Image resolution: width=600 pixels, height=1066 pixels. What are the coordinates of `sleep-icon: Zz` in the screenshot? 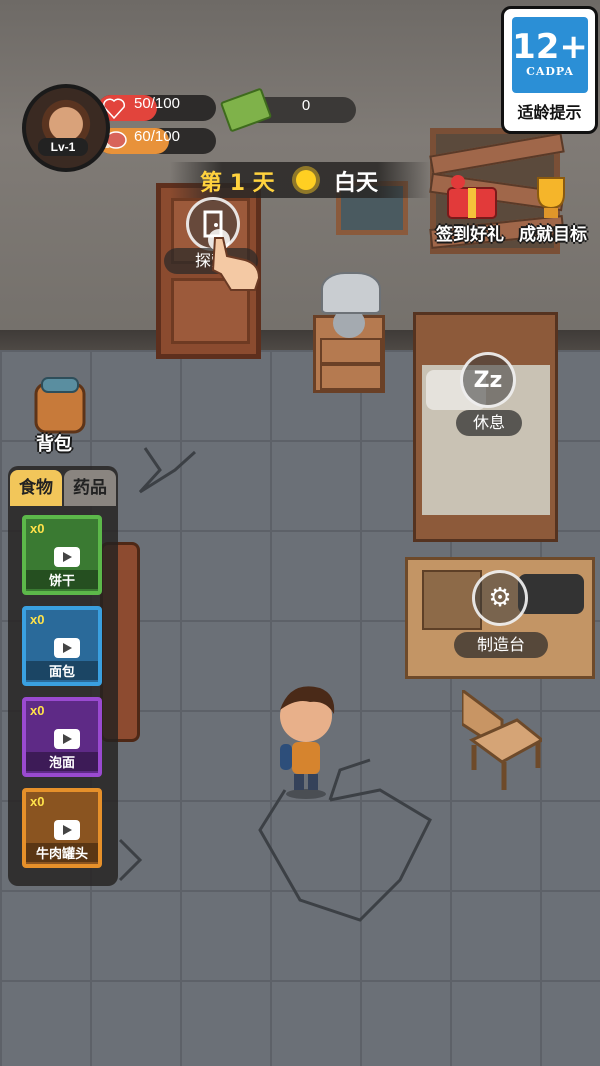 It's located at (488, 380).